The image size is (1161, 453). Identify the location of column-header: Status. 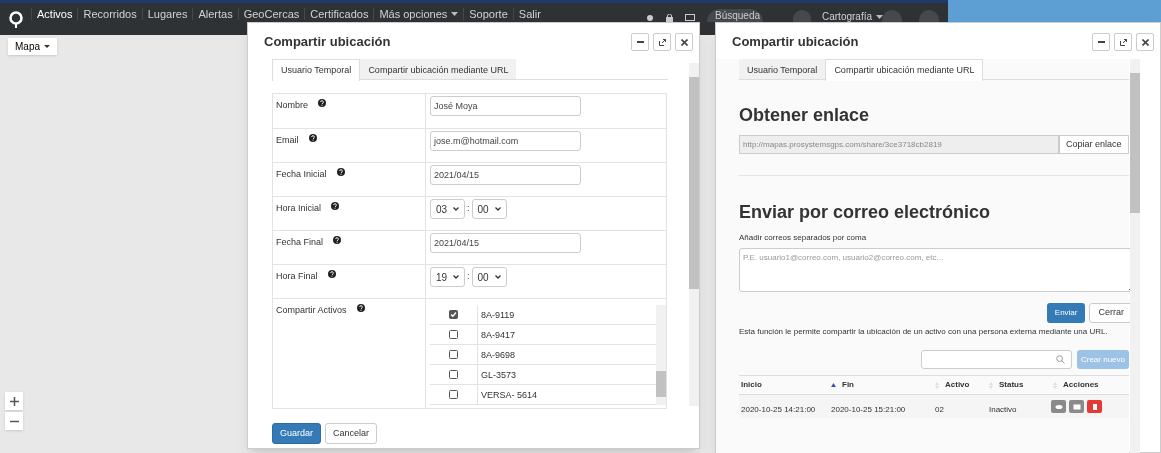
(1011, 385).